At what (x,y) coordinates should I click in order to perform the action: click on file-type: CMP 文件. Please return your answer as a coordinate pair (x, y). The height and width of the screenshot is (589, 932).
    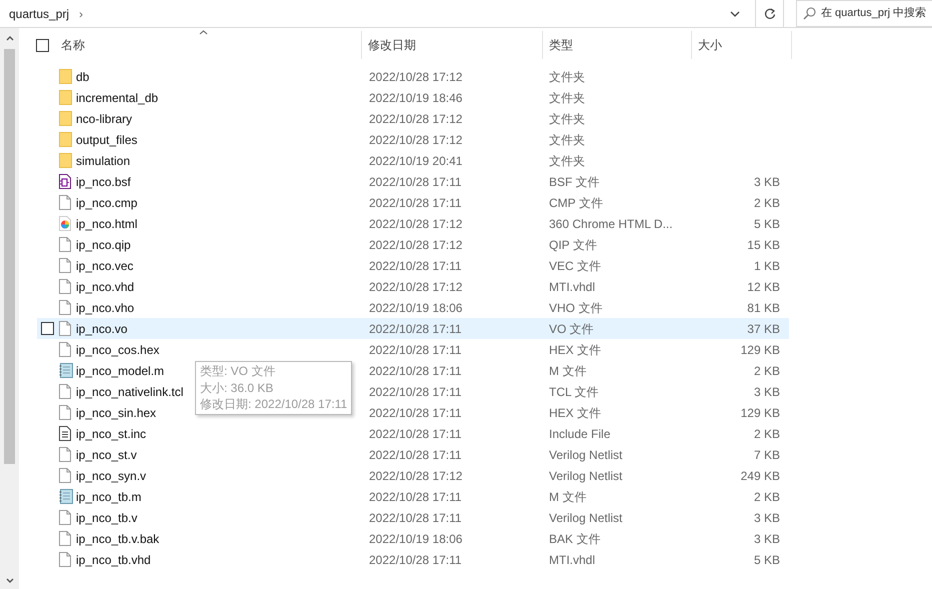
    Looking at the image, I should click on (576, 203).